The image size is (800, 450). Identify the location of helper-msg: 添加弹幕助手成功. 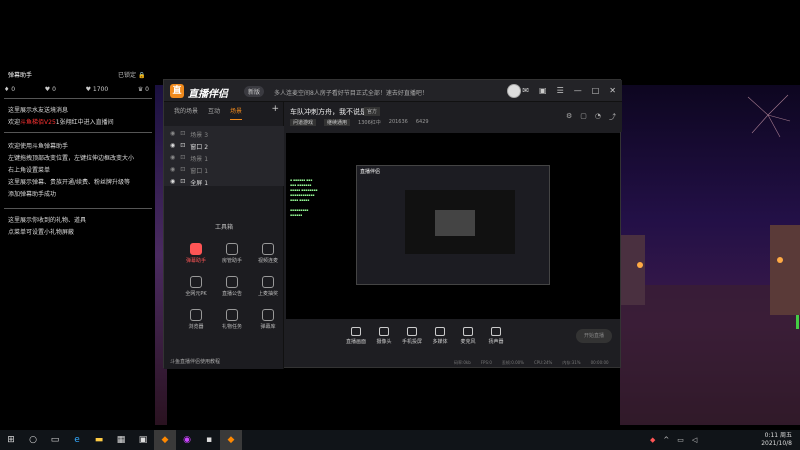
(32, 194).